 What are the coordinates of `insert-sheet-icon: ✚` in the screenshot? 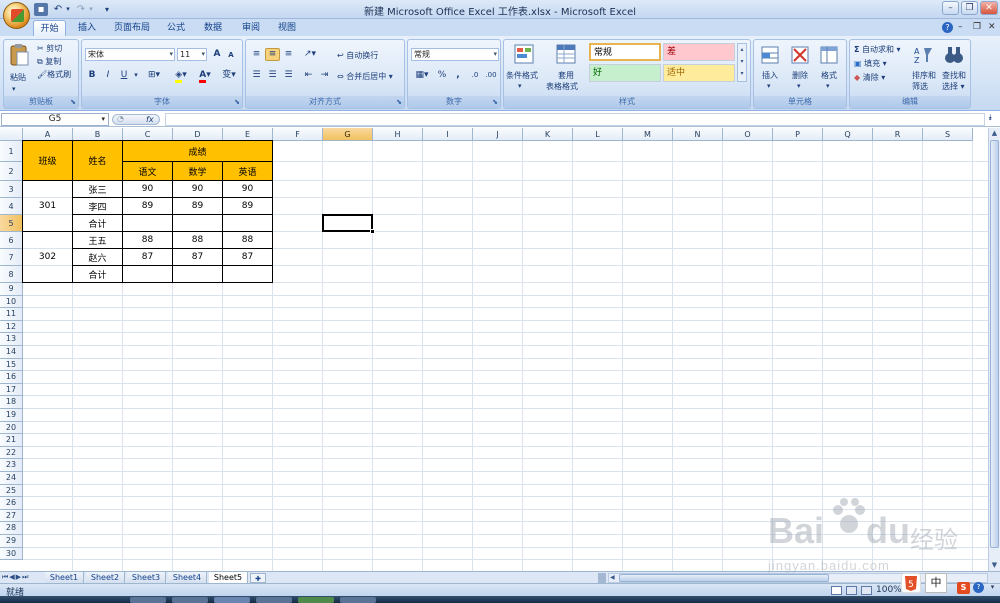 It's located at (258, 578).